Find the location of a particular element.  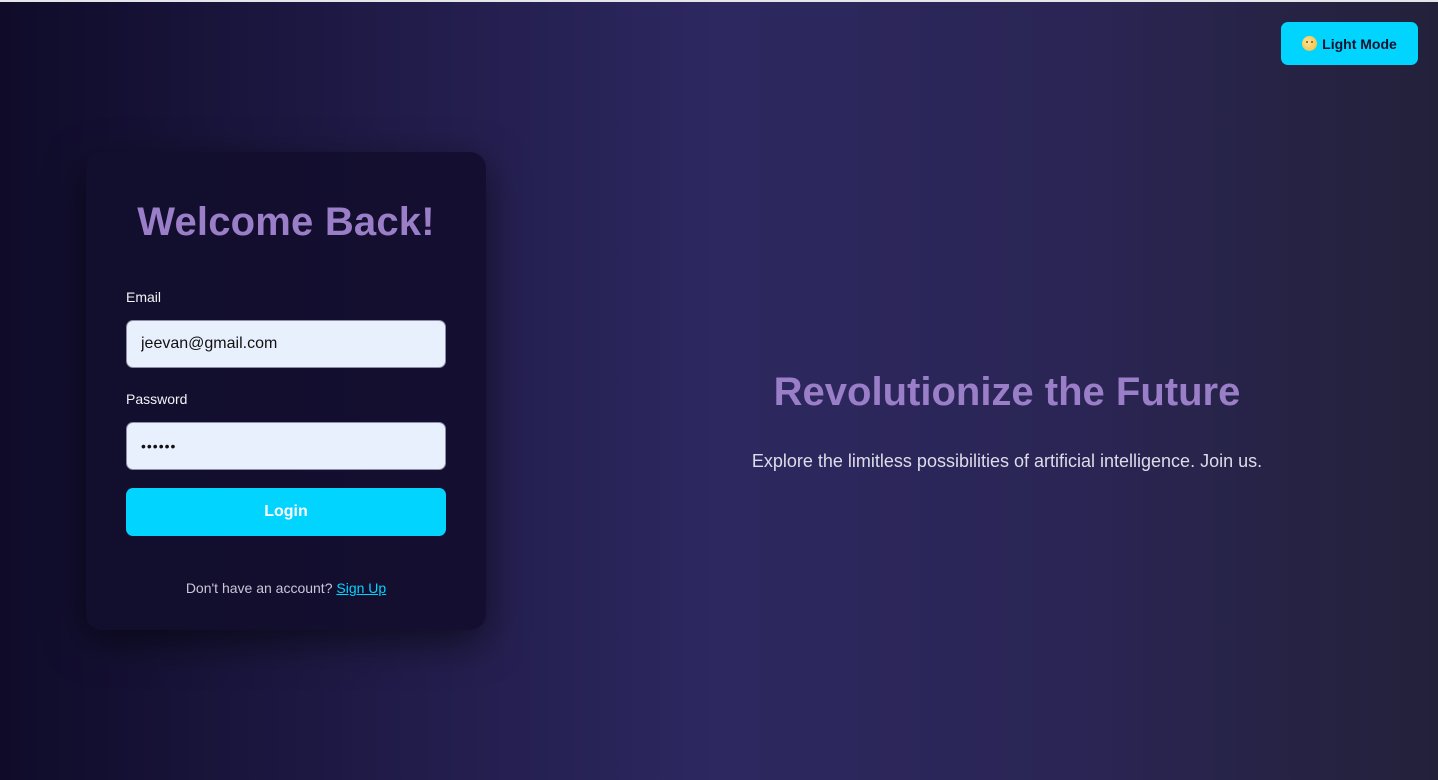

light-mode-toggle-button: Light Mode is located at coordinates (1349, 43).